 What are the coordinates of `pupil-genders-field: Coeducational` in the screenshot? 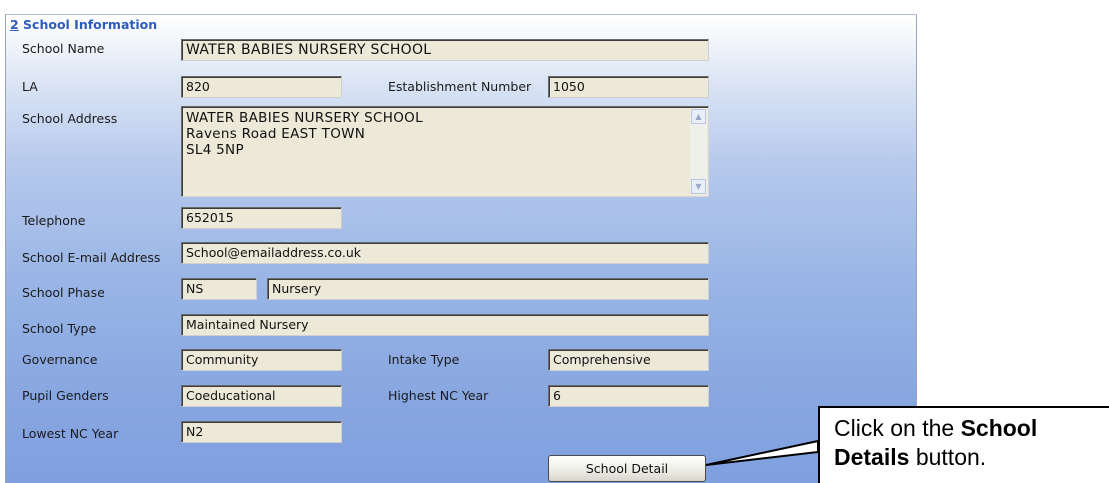 It's located at (261, 396).